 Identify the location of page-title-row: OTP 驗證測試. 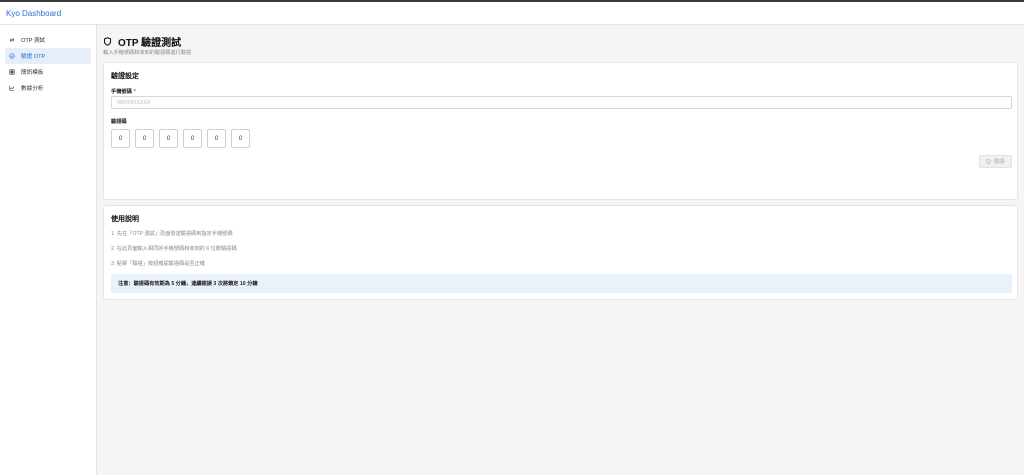
(142, 41).